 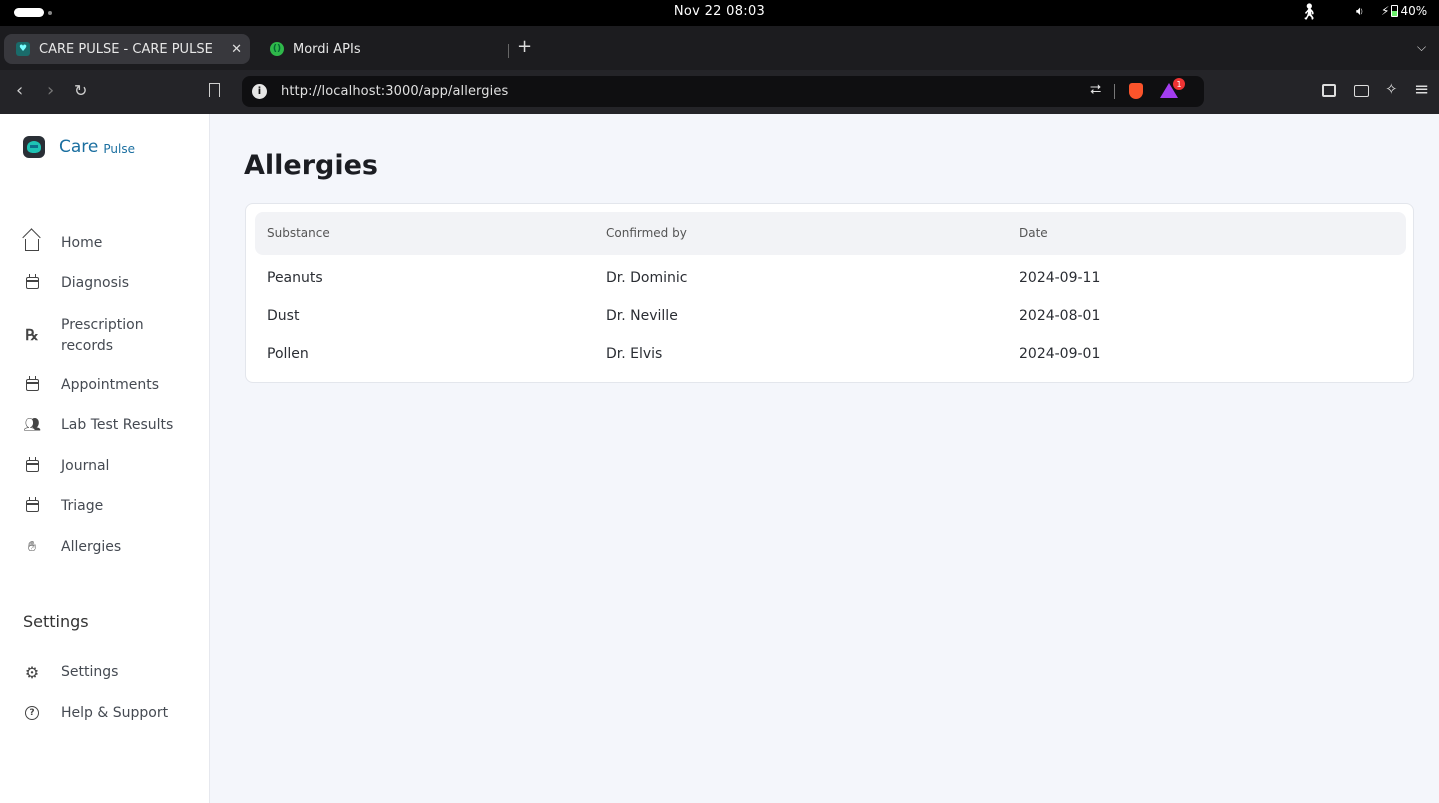 I want to click on column-header-date: Date, so click(x=1033, y=233).